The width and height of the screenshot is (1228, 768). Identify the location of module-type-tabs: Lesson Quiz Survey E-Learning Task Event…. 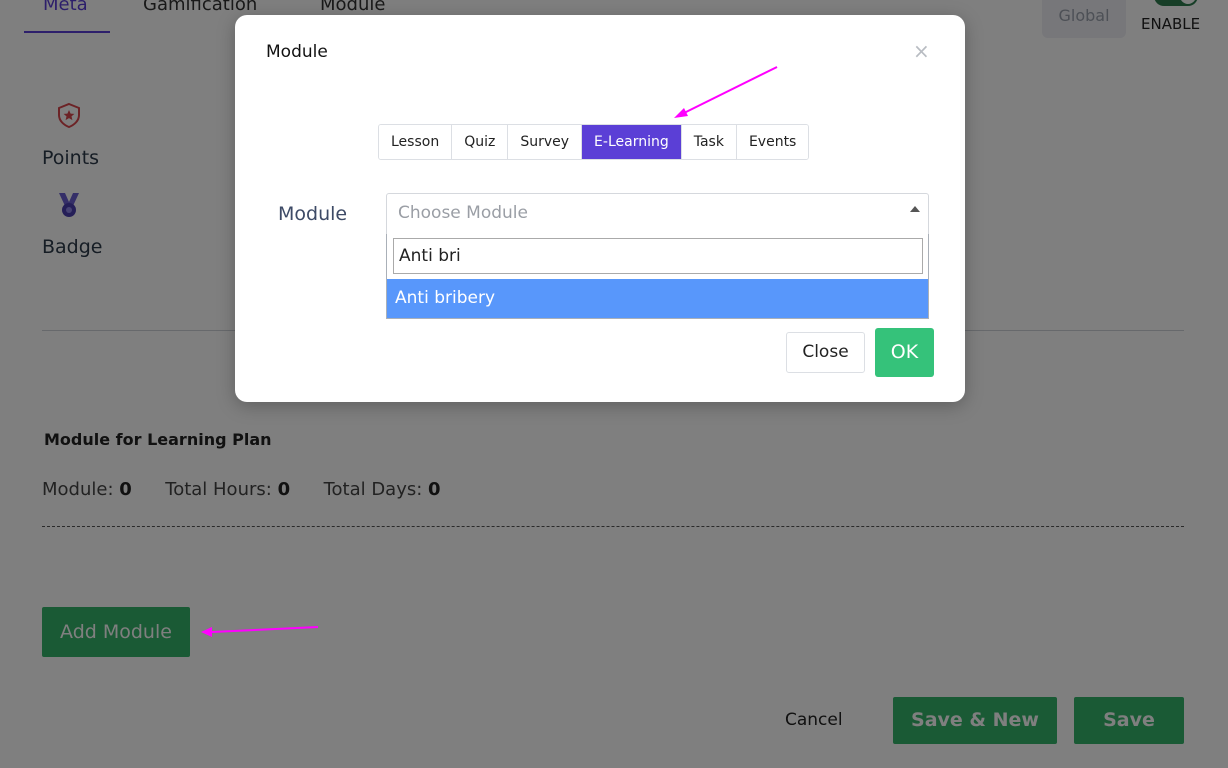
(594, 142).